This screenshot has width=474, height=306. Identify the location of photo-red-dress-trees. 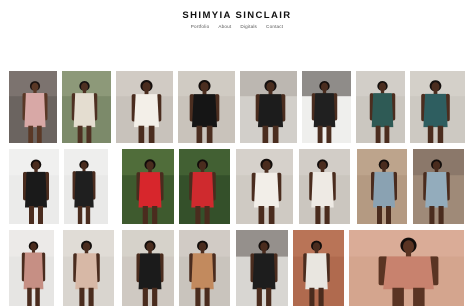
(204, 186).